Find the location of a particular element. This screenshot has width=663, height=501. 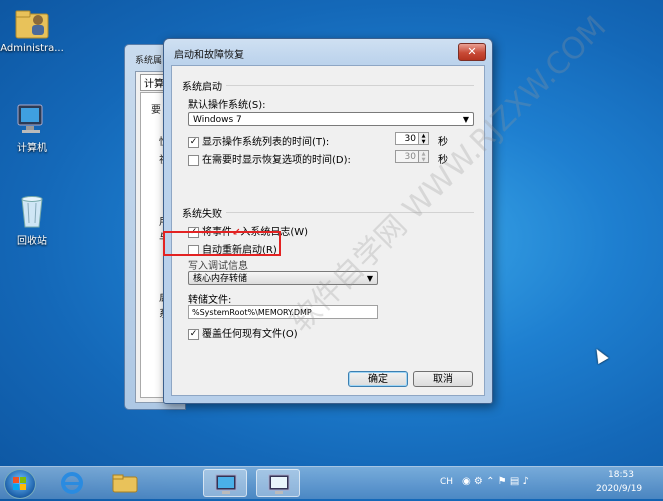

debug-info-label: 写入调试信息 is located at coordinates (218, 266).